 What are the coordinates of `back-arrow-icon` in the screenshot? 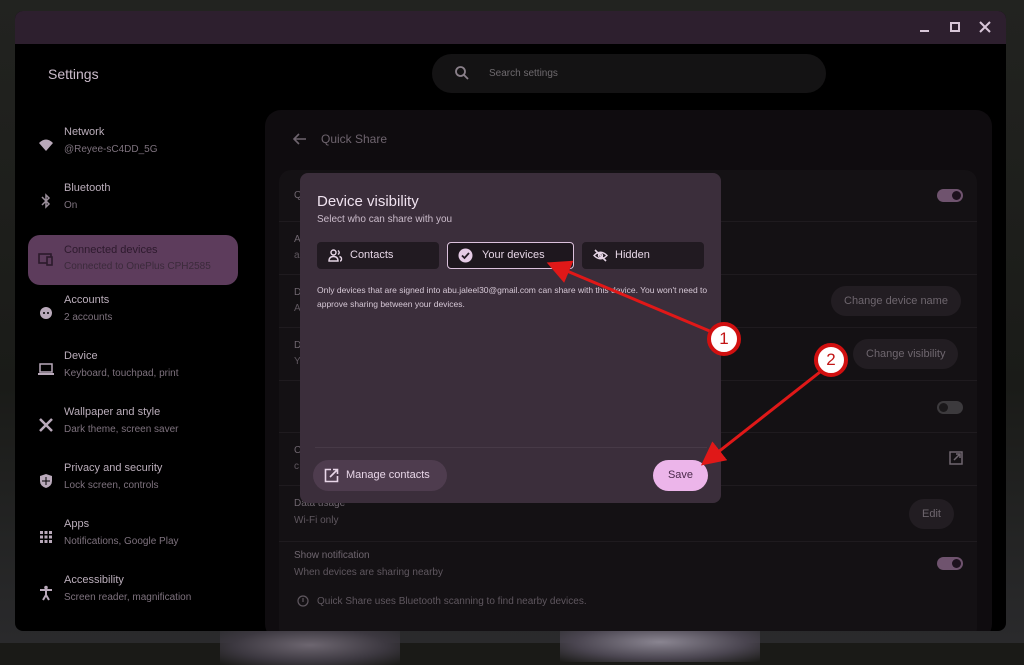 It's located at (300, 139).